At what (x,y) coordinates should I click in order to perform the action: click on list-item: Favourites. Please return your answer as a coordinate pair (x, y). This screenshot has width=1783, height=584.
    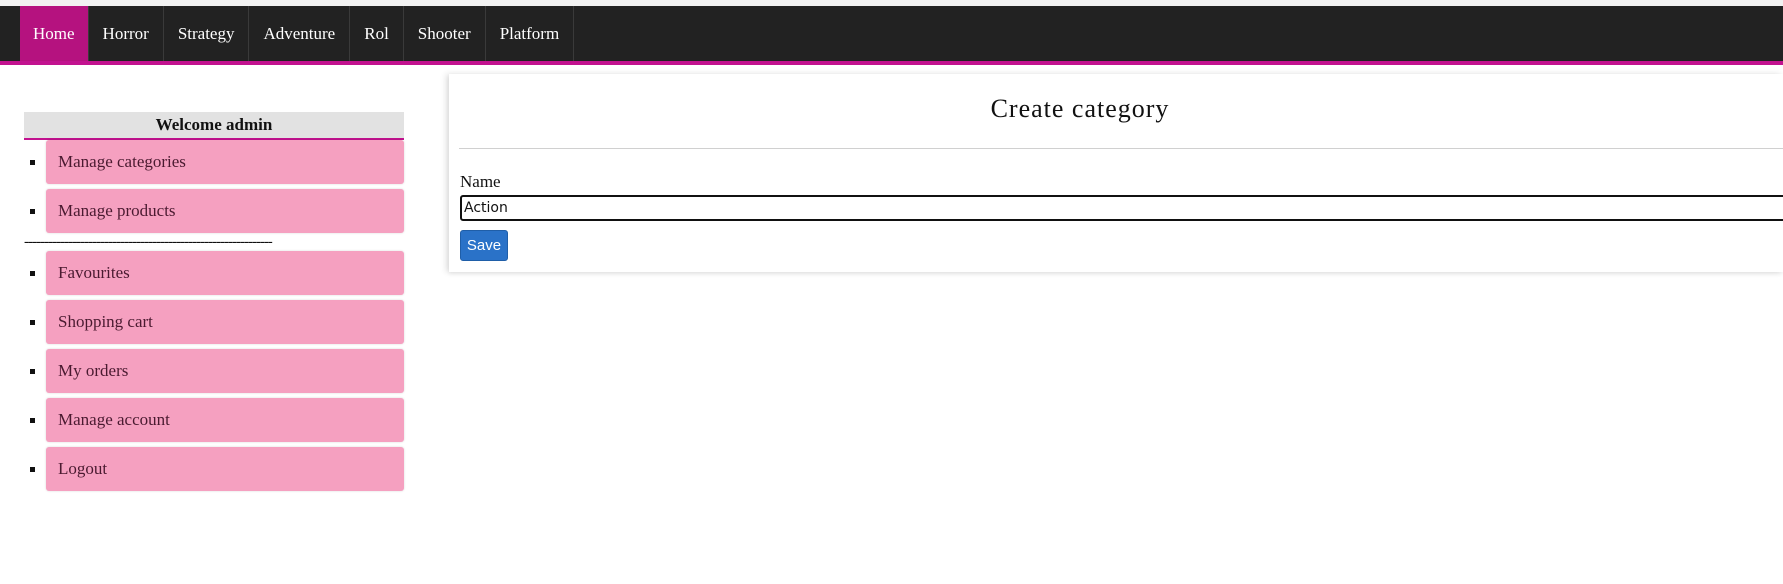
    Looking at the image, I should click on (217, 273).